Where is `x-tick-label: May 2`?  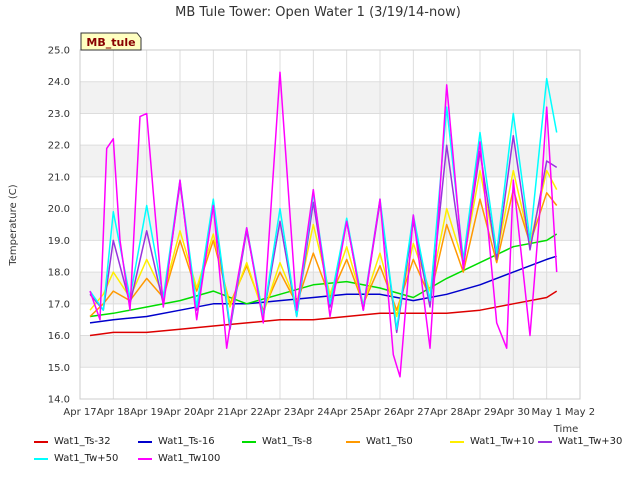
x-tick-label: May 2 is located at coordinates (580, 412).